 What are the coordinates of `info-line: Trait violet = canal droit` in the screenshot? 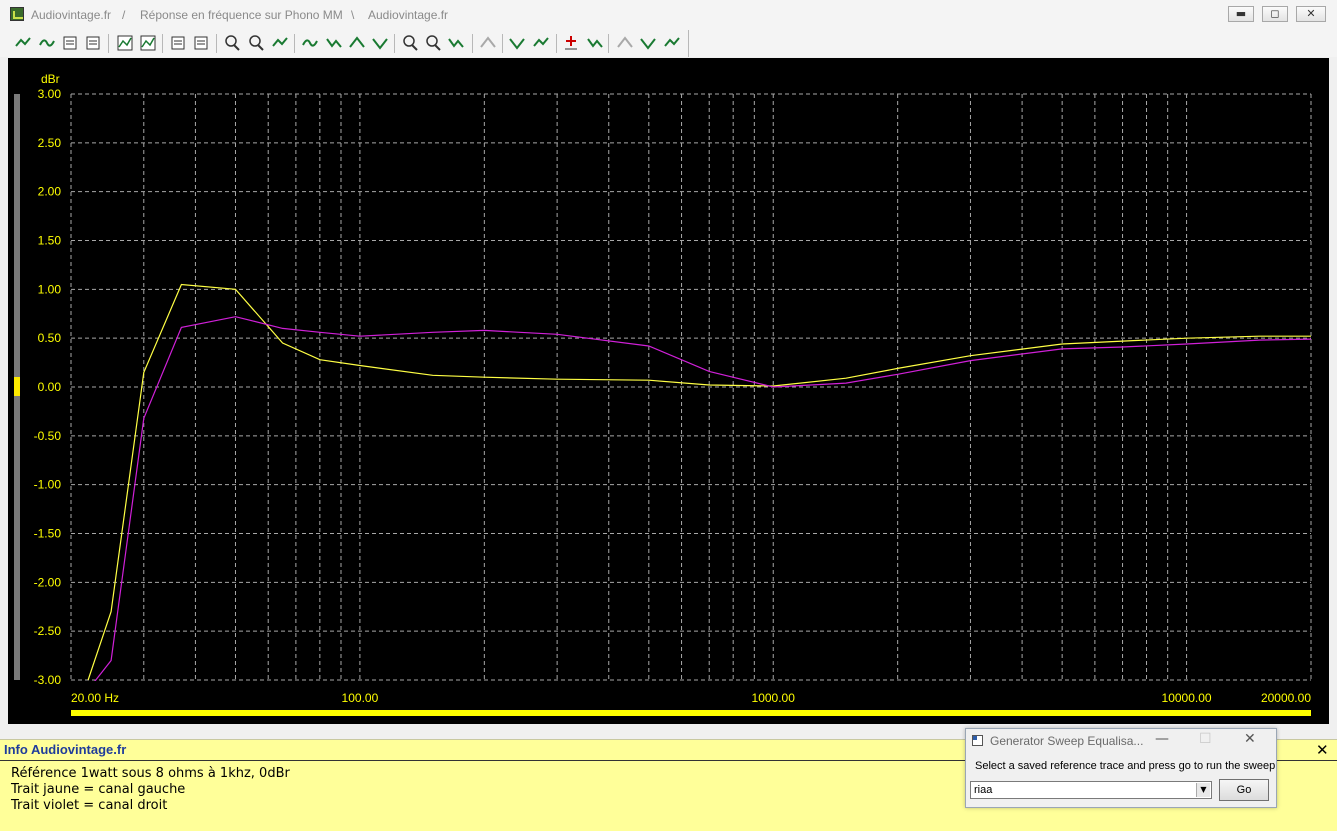 It's located at (89, 805).